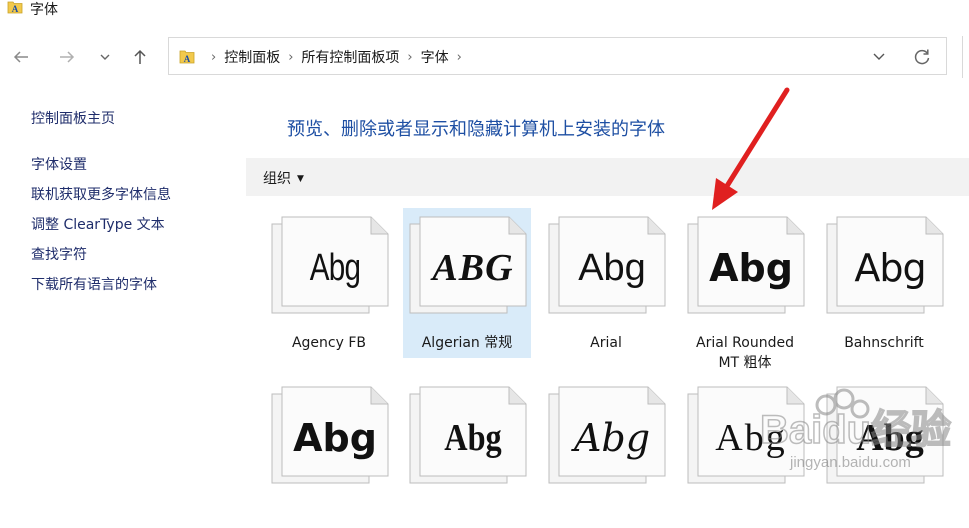  I want to click on title-bar: A 字体, so click(484, 9).